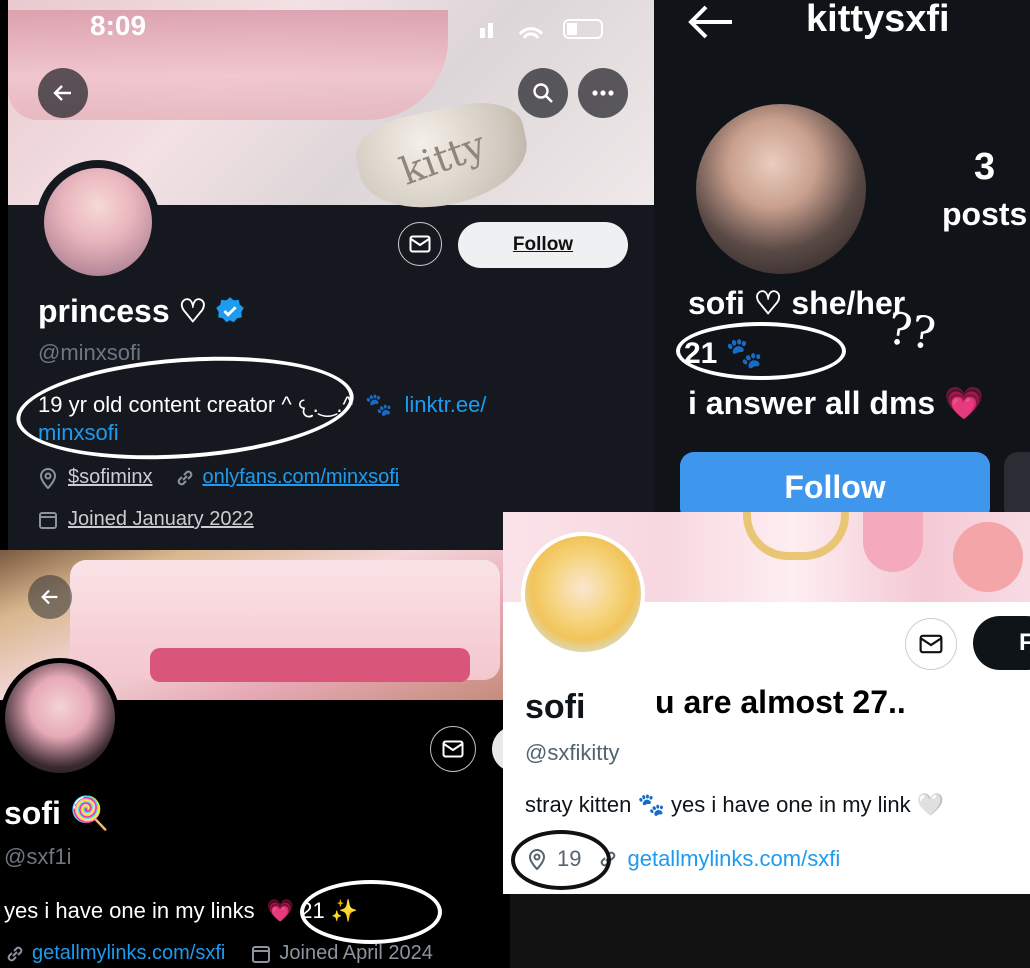 The image size is (1030, 968). I want to click on display-name: princess ♡, so click(141, 311).